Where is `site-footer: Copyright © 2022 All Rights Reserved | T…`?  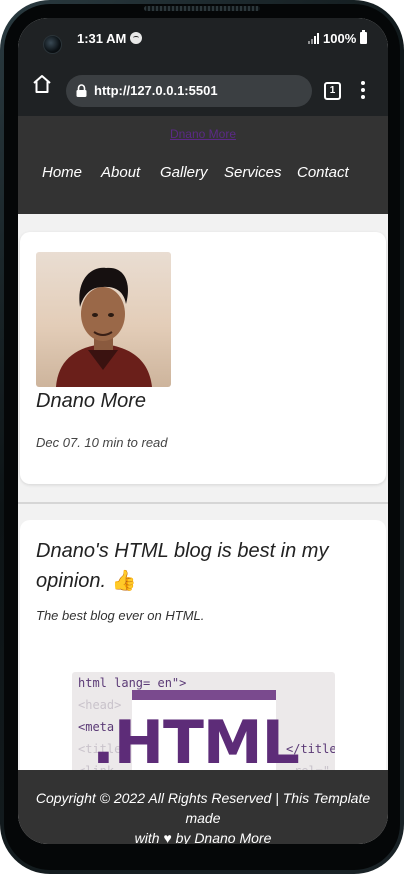 site-footer: Copyright © 2022 All Rights Reserved | T… is located at coordinates (203, 807).